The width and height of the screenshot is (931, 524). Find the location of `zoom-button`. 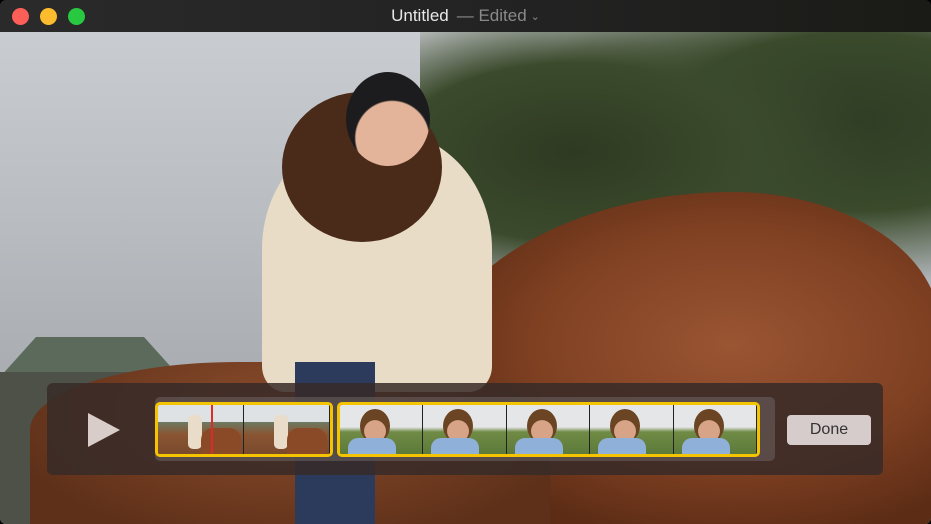

zoom-button is located at coordinates (76, 16).